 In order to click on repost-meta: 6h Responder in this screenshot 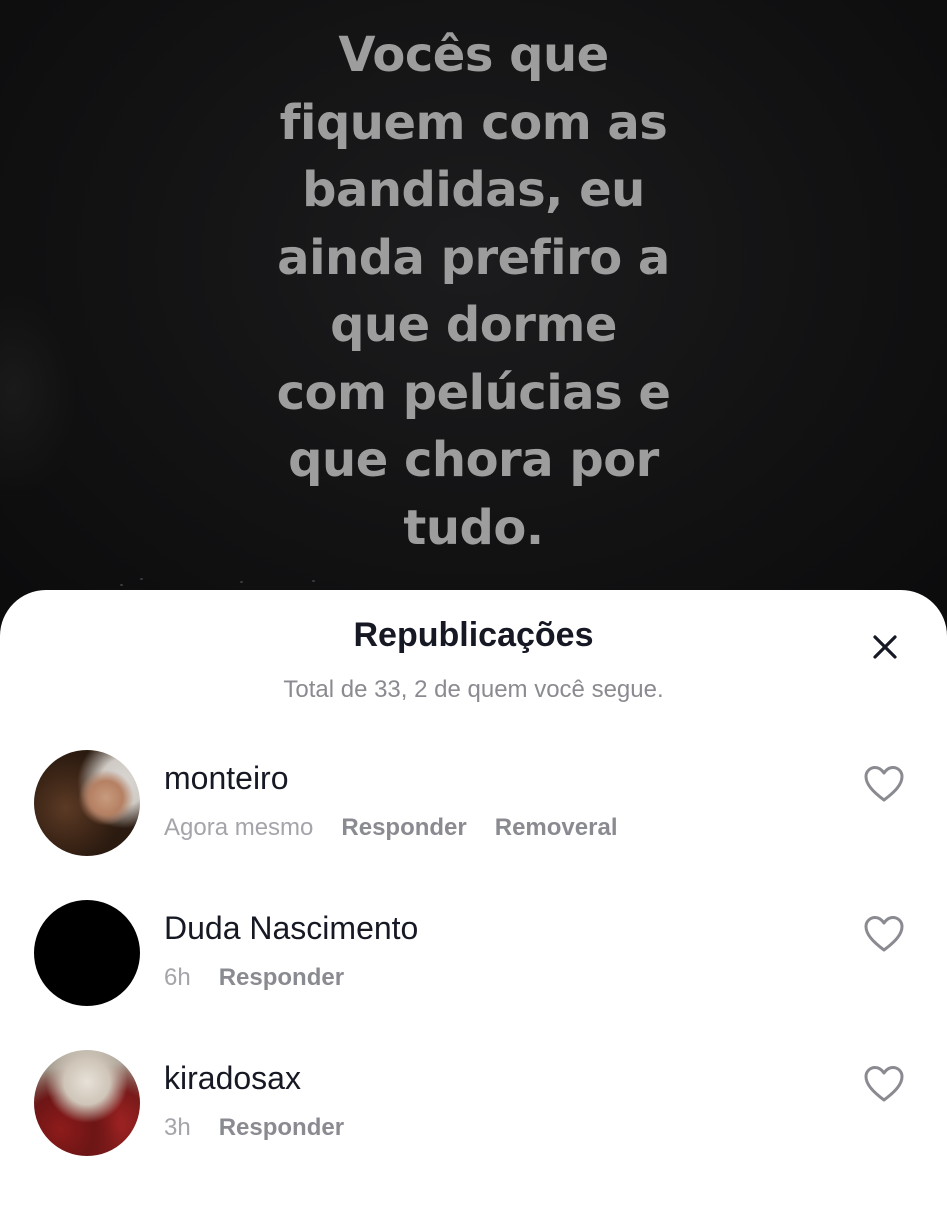, I will do `click(268, 978)`.